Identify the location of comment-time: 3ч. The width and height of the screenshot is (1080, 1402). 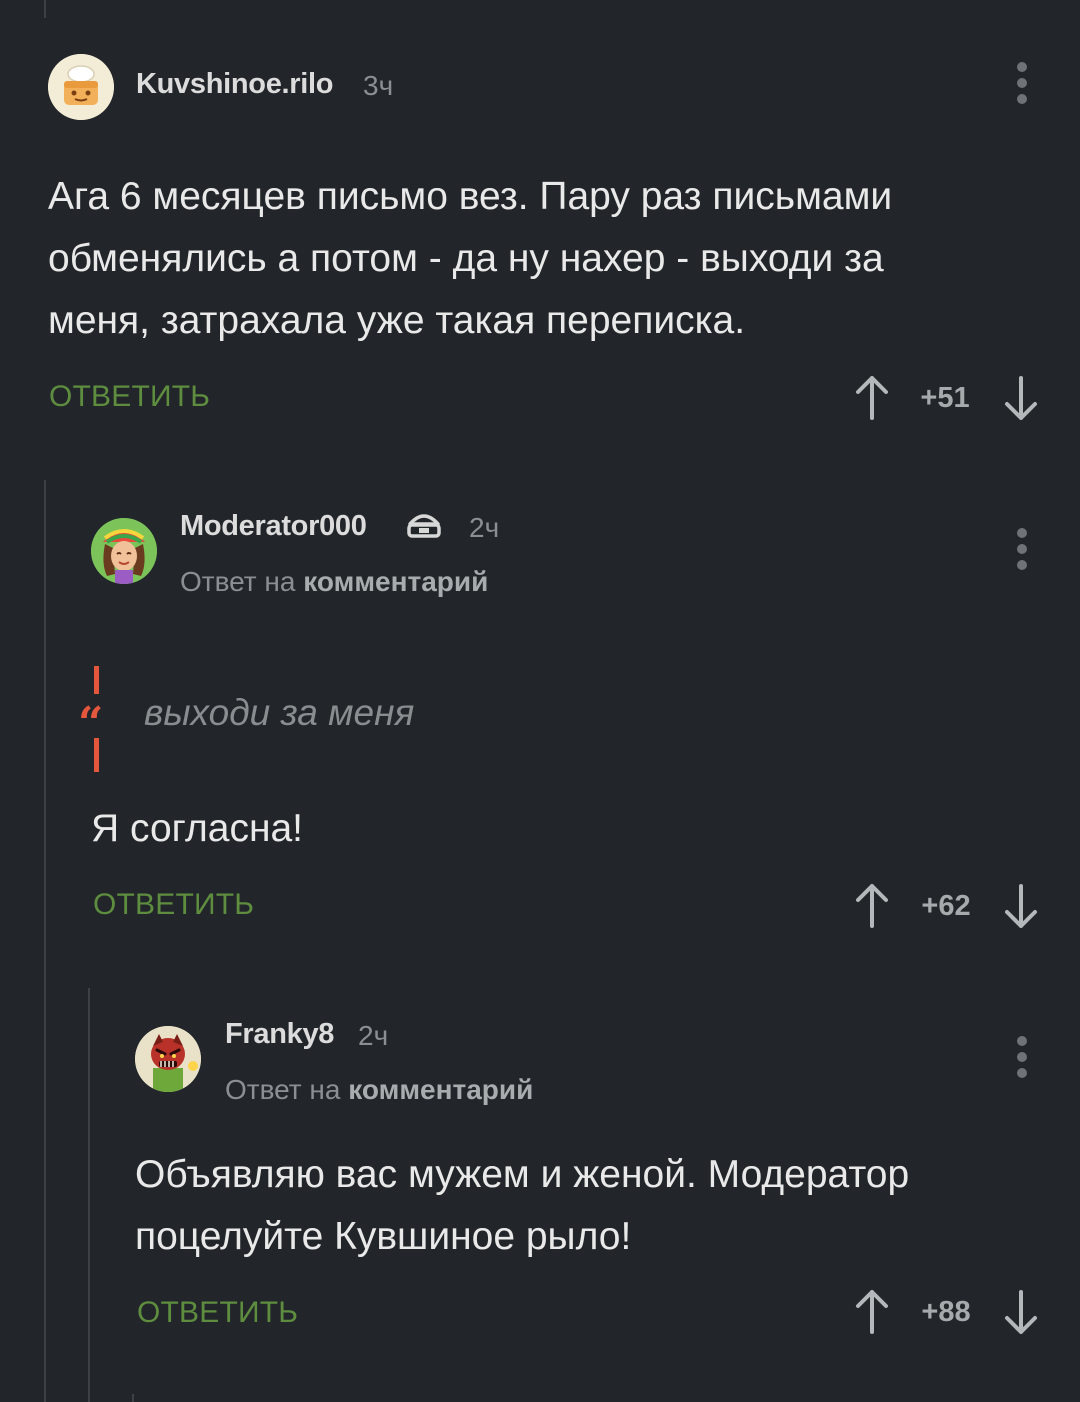
(378, 85).